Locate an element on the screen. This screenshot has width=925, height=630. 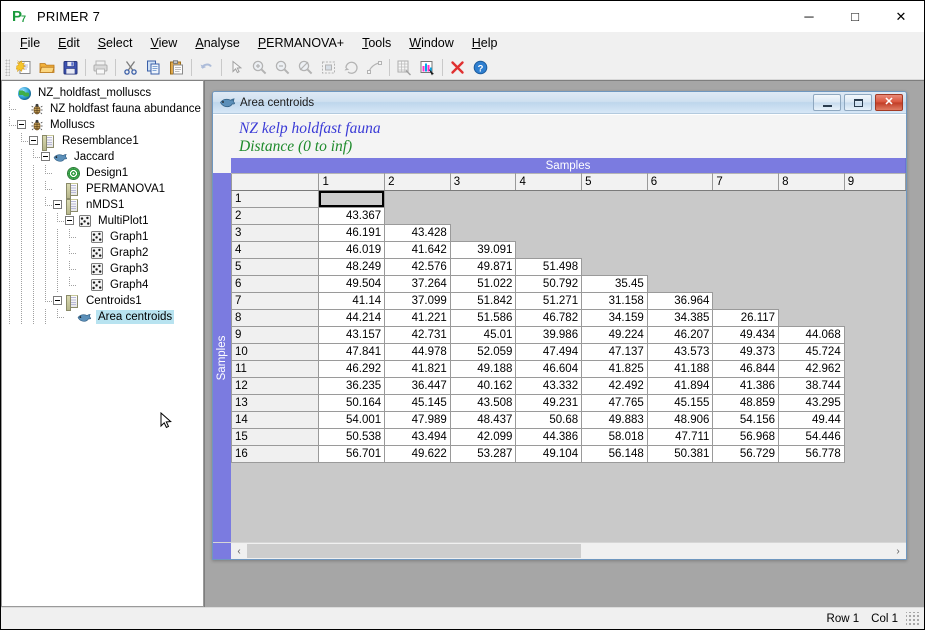
matrix-cell: 45.724 is located at coordinates (811, 352).